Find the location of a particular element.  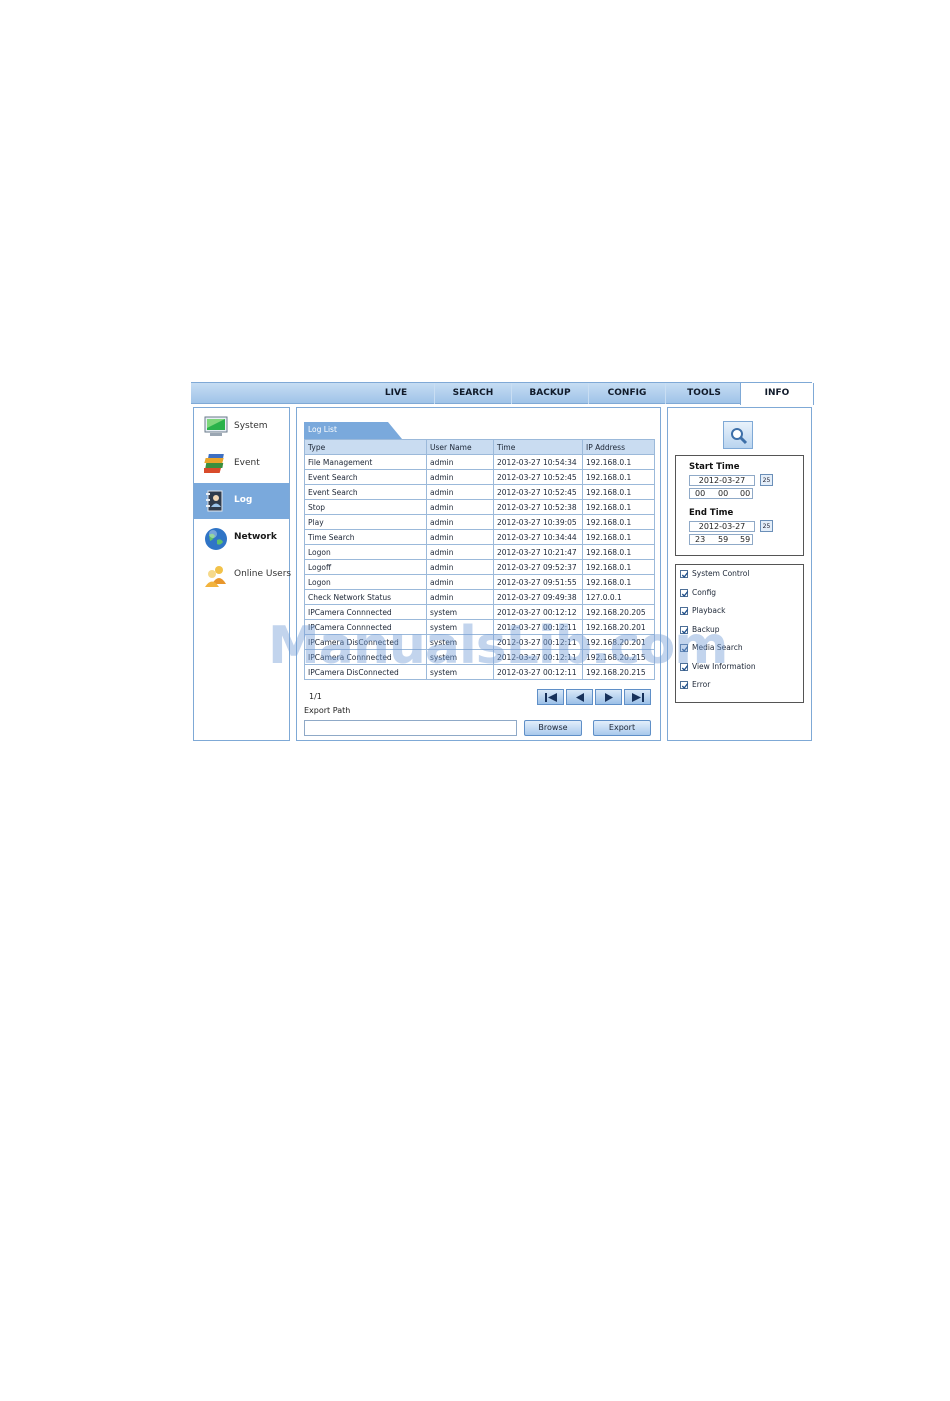

checkbox-label: Error is located at coordinates (701, 684).